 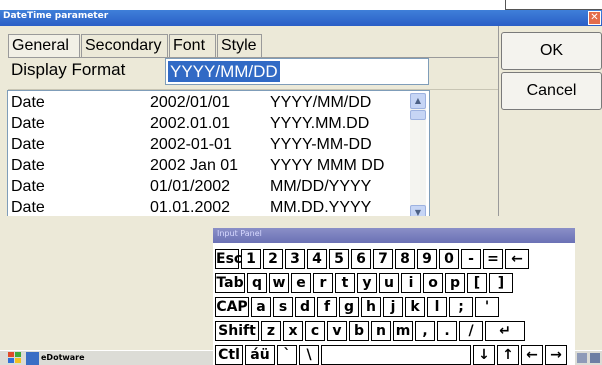 I want to click on tab-style: Style, so click(x=239, y=46).